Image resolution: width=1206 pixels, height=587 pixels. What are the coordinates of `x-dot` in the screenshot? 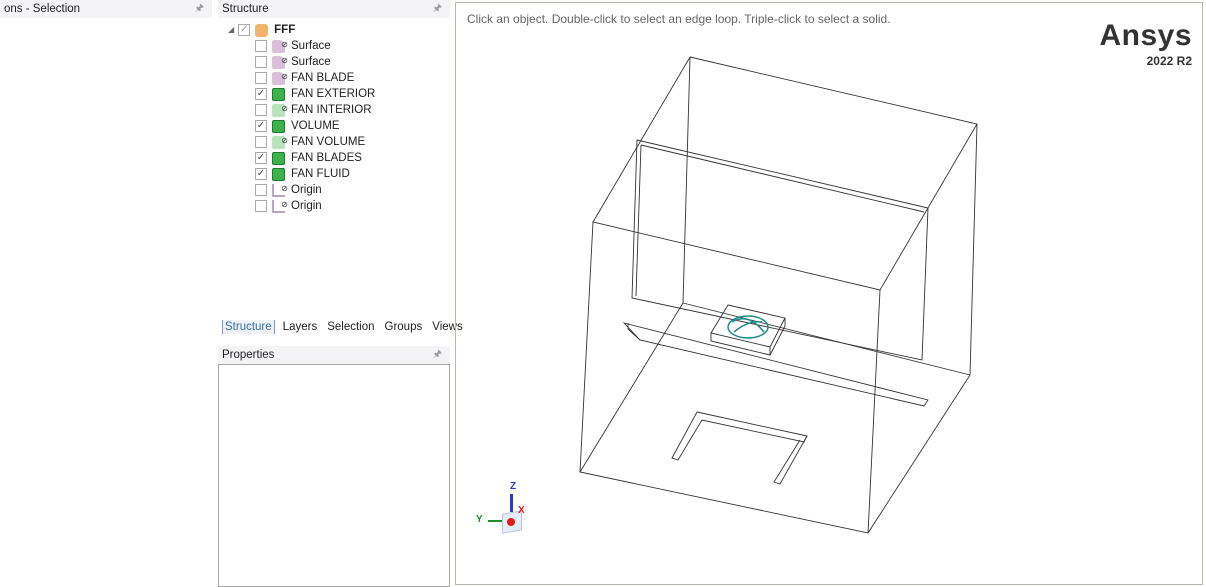 It's located at (511, 522).